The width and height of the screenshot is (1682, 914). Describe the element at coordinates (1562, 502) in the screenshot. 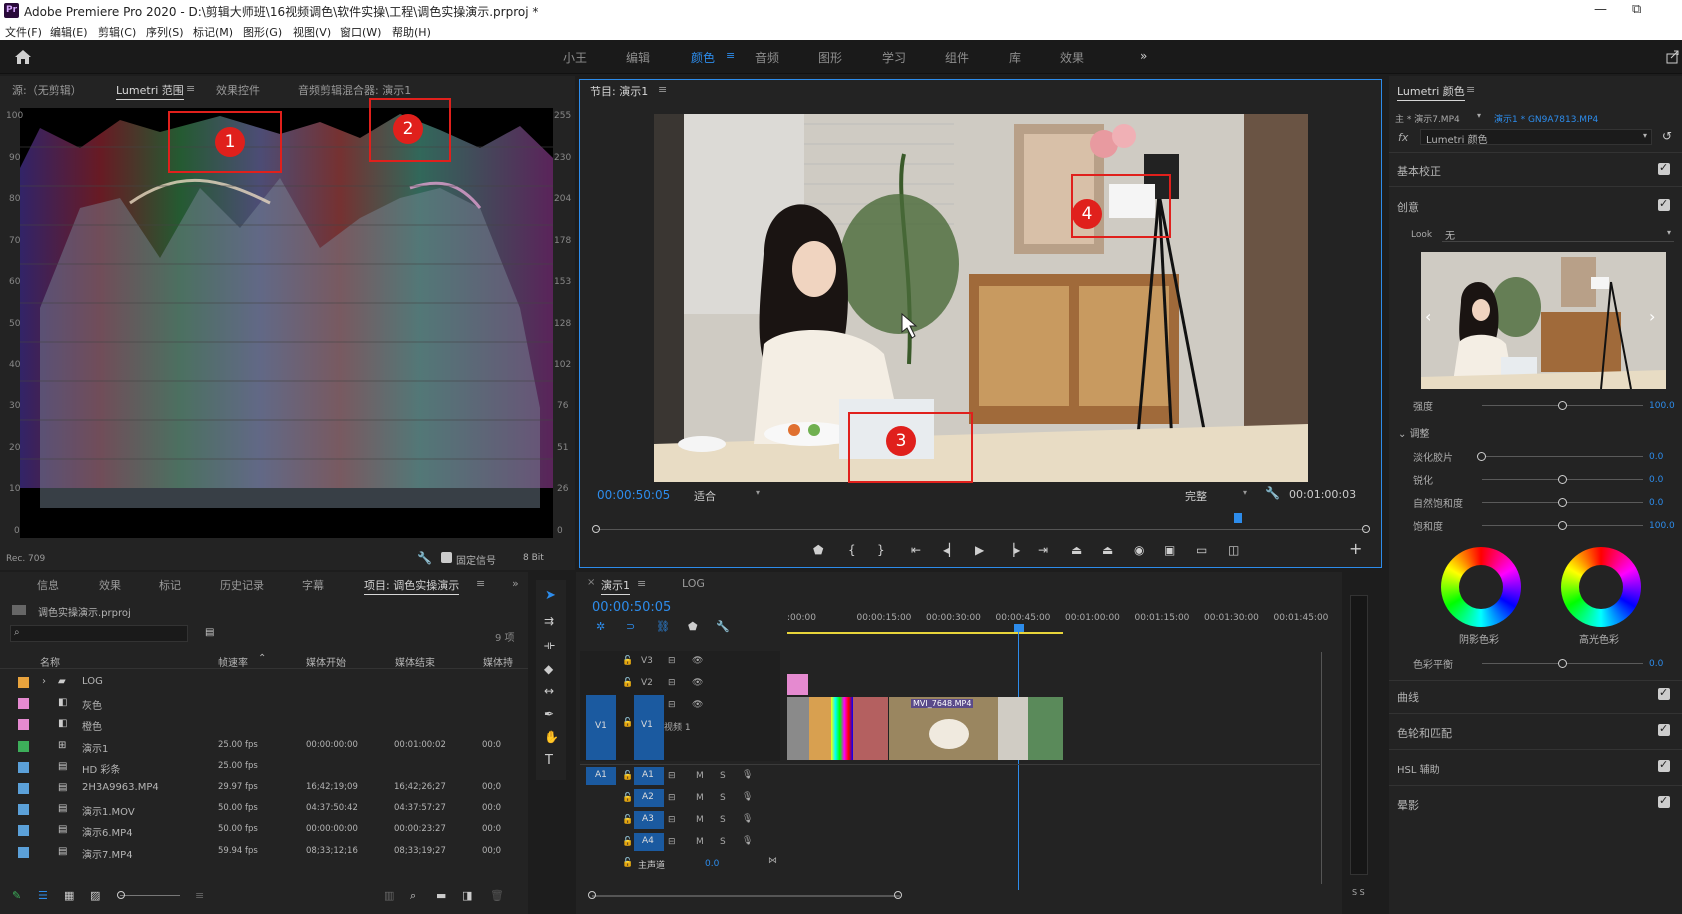

I see `vibrance-slider-knob` at that location.